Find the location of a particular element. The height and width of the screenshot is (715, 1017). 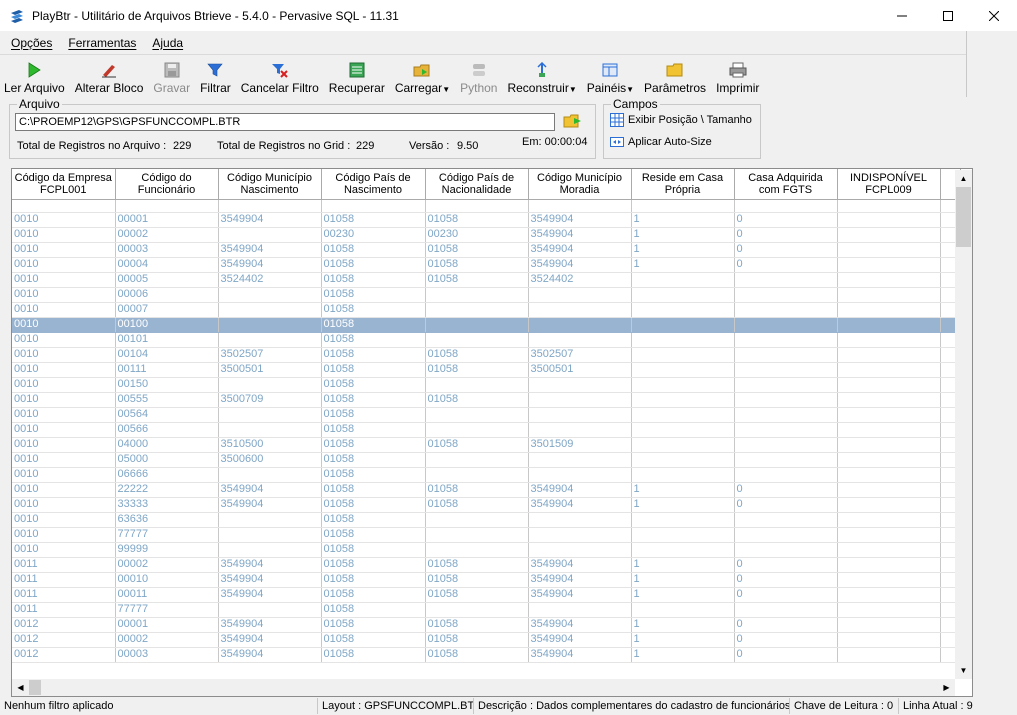

table-cell: 00006 is located at coordinates (167, 295).